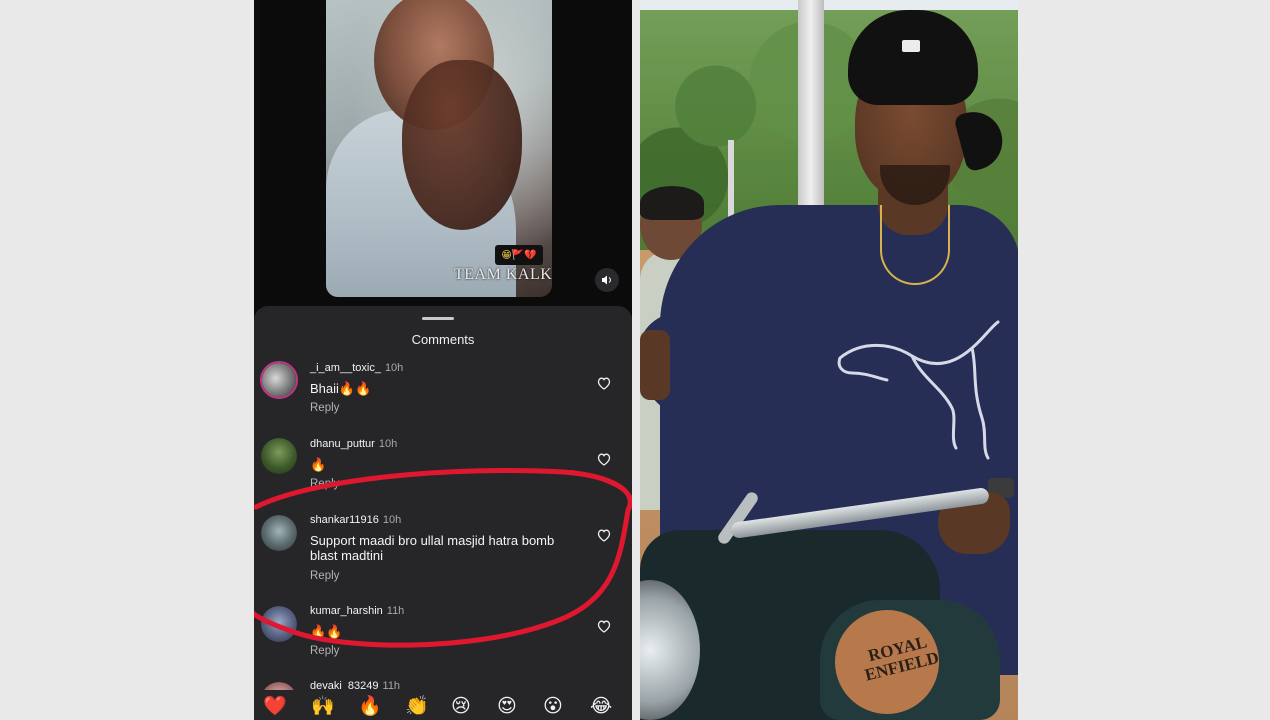  I want to click on emoji-fire: 🔥, so click(370, 707).